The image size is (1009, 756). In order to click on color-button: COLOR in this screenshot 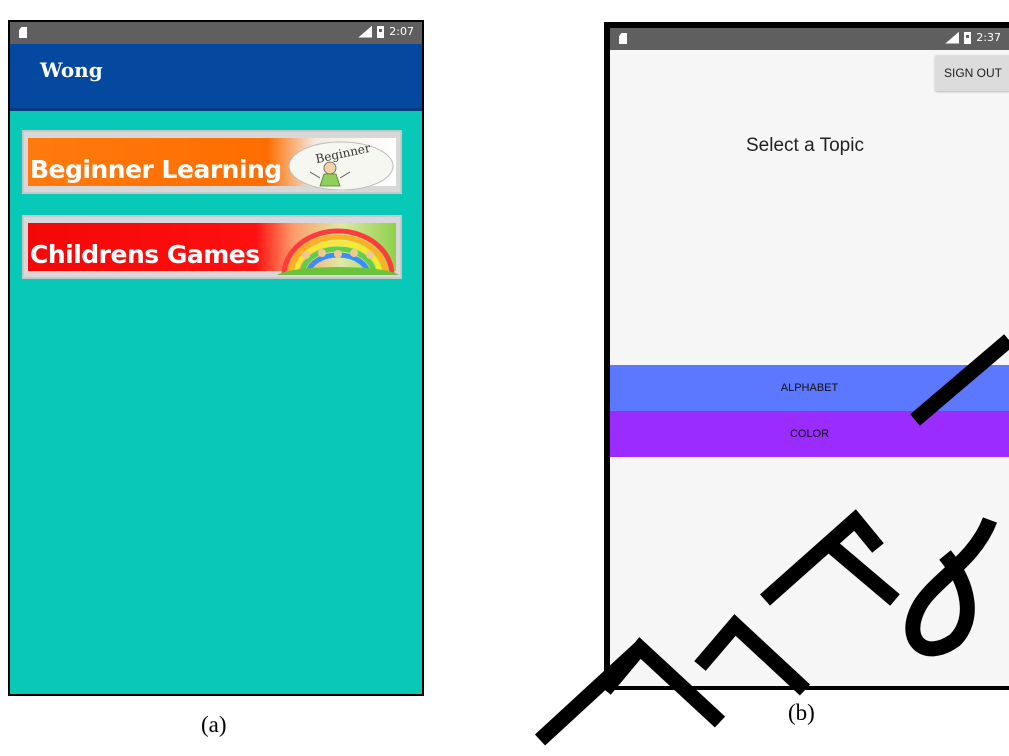, I will do `click(809, 434)`.